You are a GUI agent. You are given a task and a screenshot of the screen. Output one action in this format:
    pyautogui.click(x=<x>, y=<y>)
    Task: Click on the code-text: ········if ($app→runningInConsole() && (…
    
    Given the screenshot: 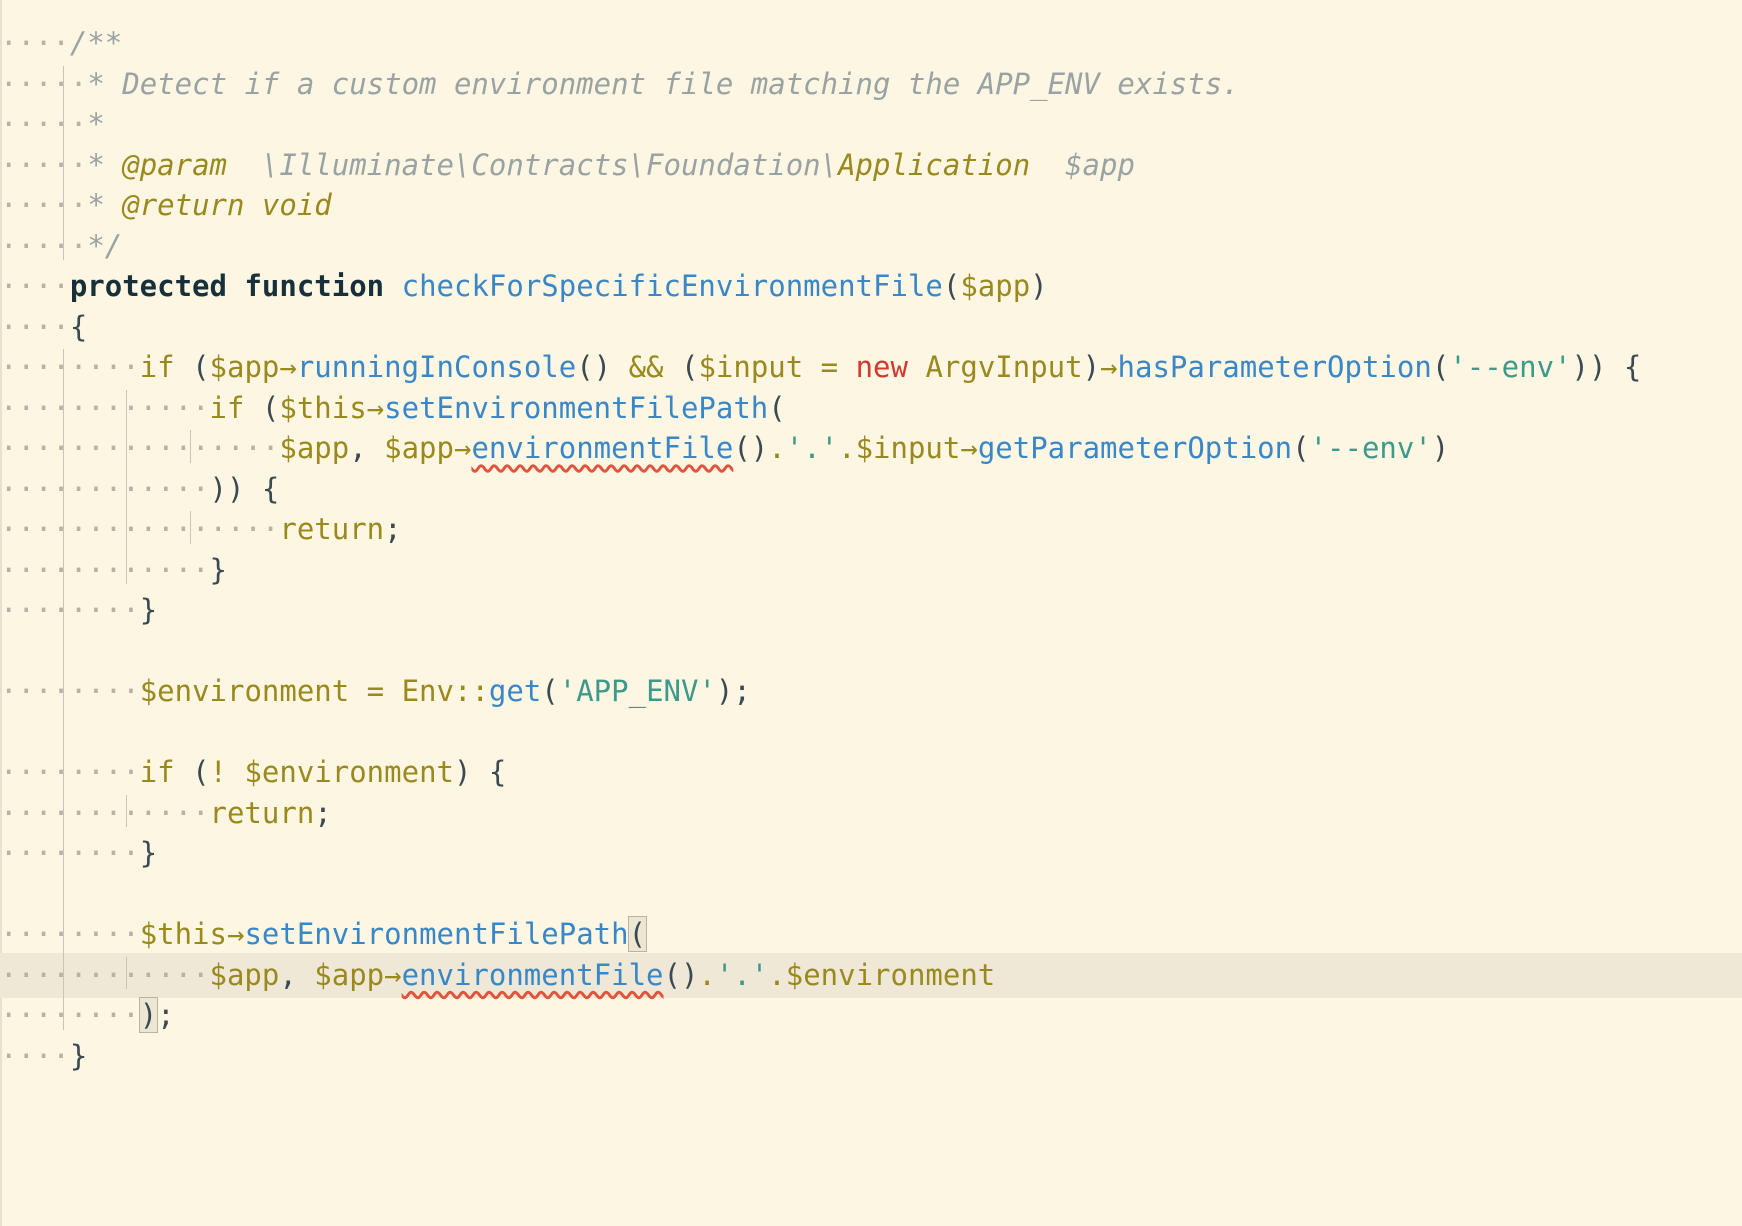 What is the action you would take?
    pyautogui.click(x=820, y=367)
    